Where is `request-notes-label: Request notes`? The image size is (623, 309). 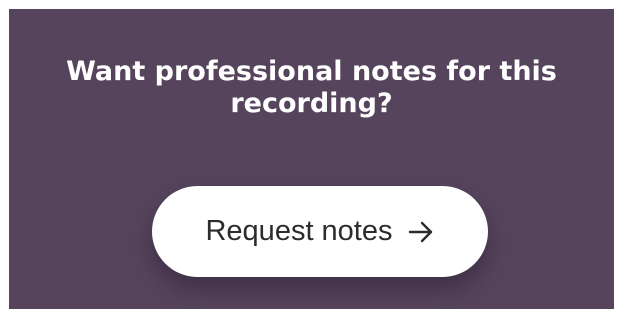 request-notes-label: Request notes is located at coordinates (299, 231).